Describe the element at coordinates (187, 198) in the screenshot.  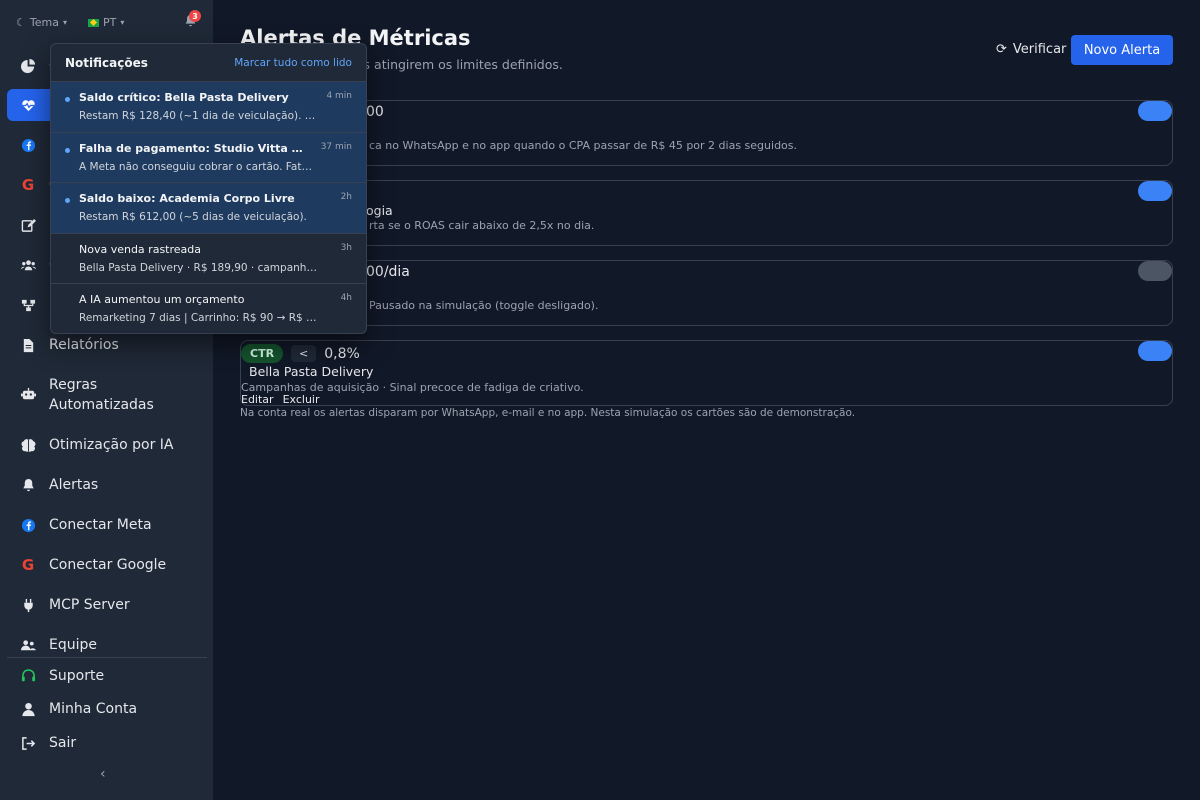
I see `notification-title: Saldo baixo: Academia Corpo Livre` at that location.